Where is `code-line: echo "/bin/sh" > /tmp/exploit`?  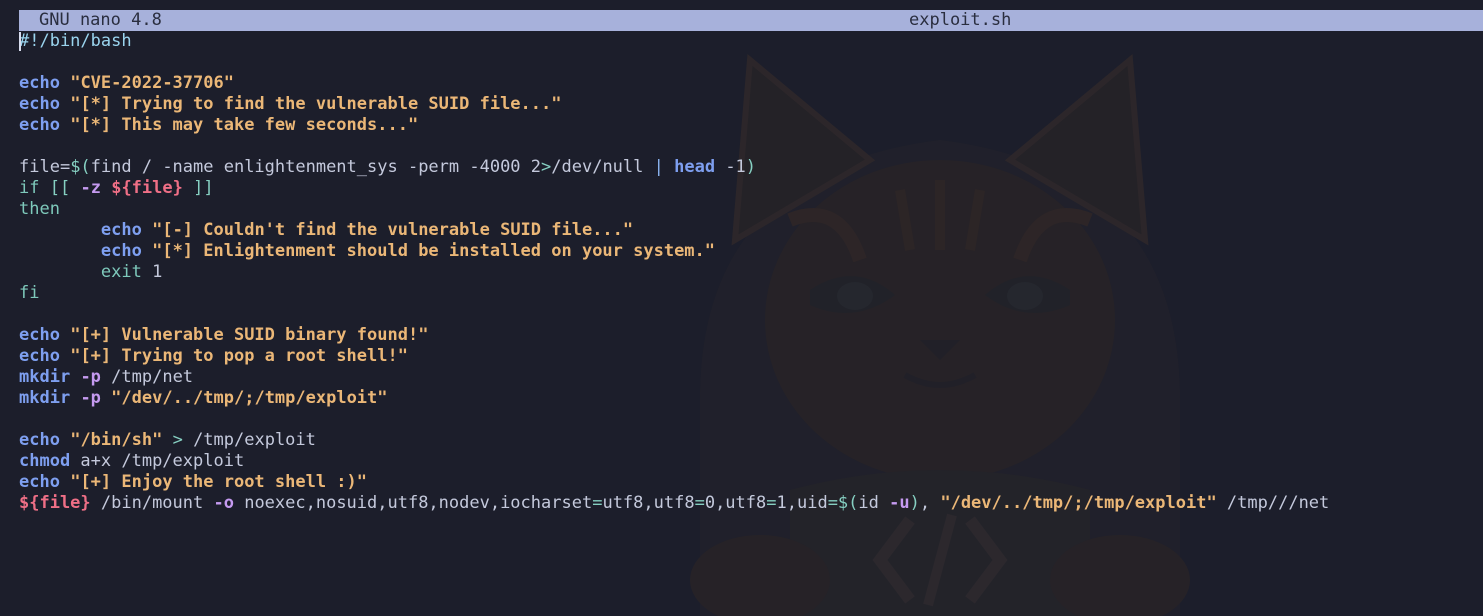 code-line: echo "/bin/sh" > /tmp/exploit is located at coordinates (749, 440).